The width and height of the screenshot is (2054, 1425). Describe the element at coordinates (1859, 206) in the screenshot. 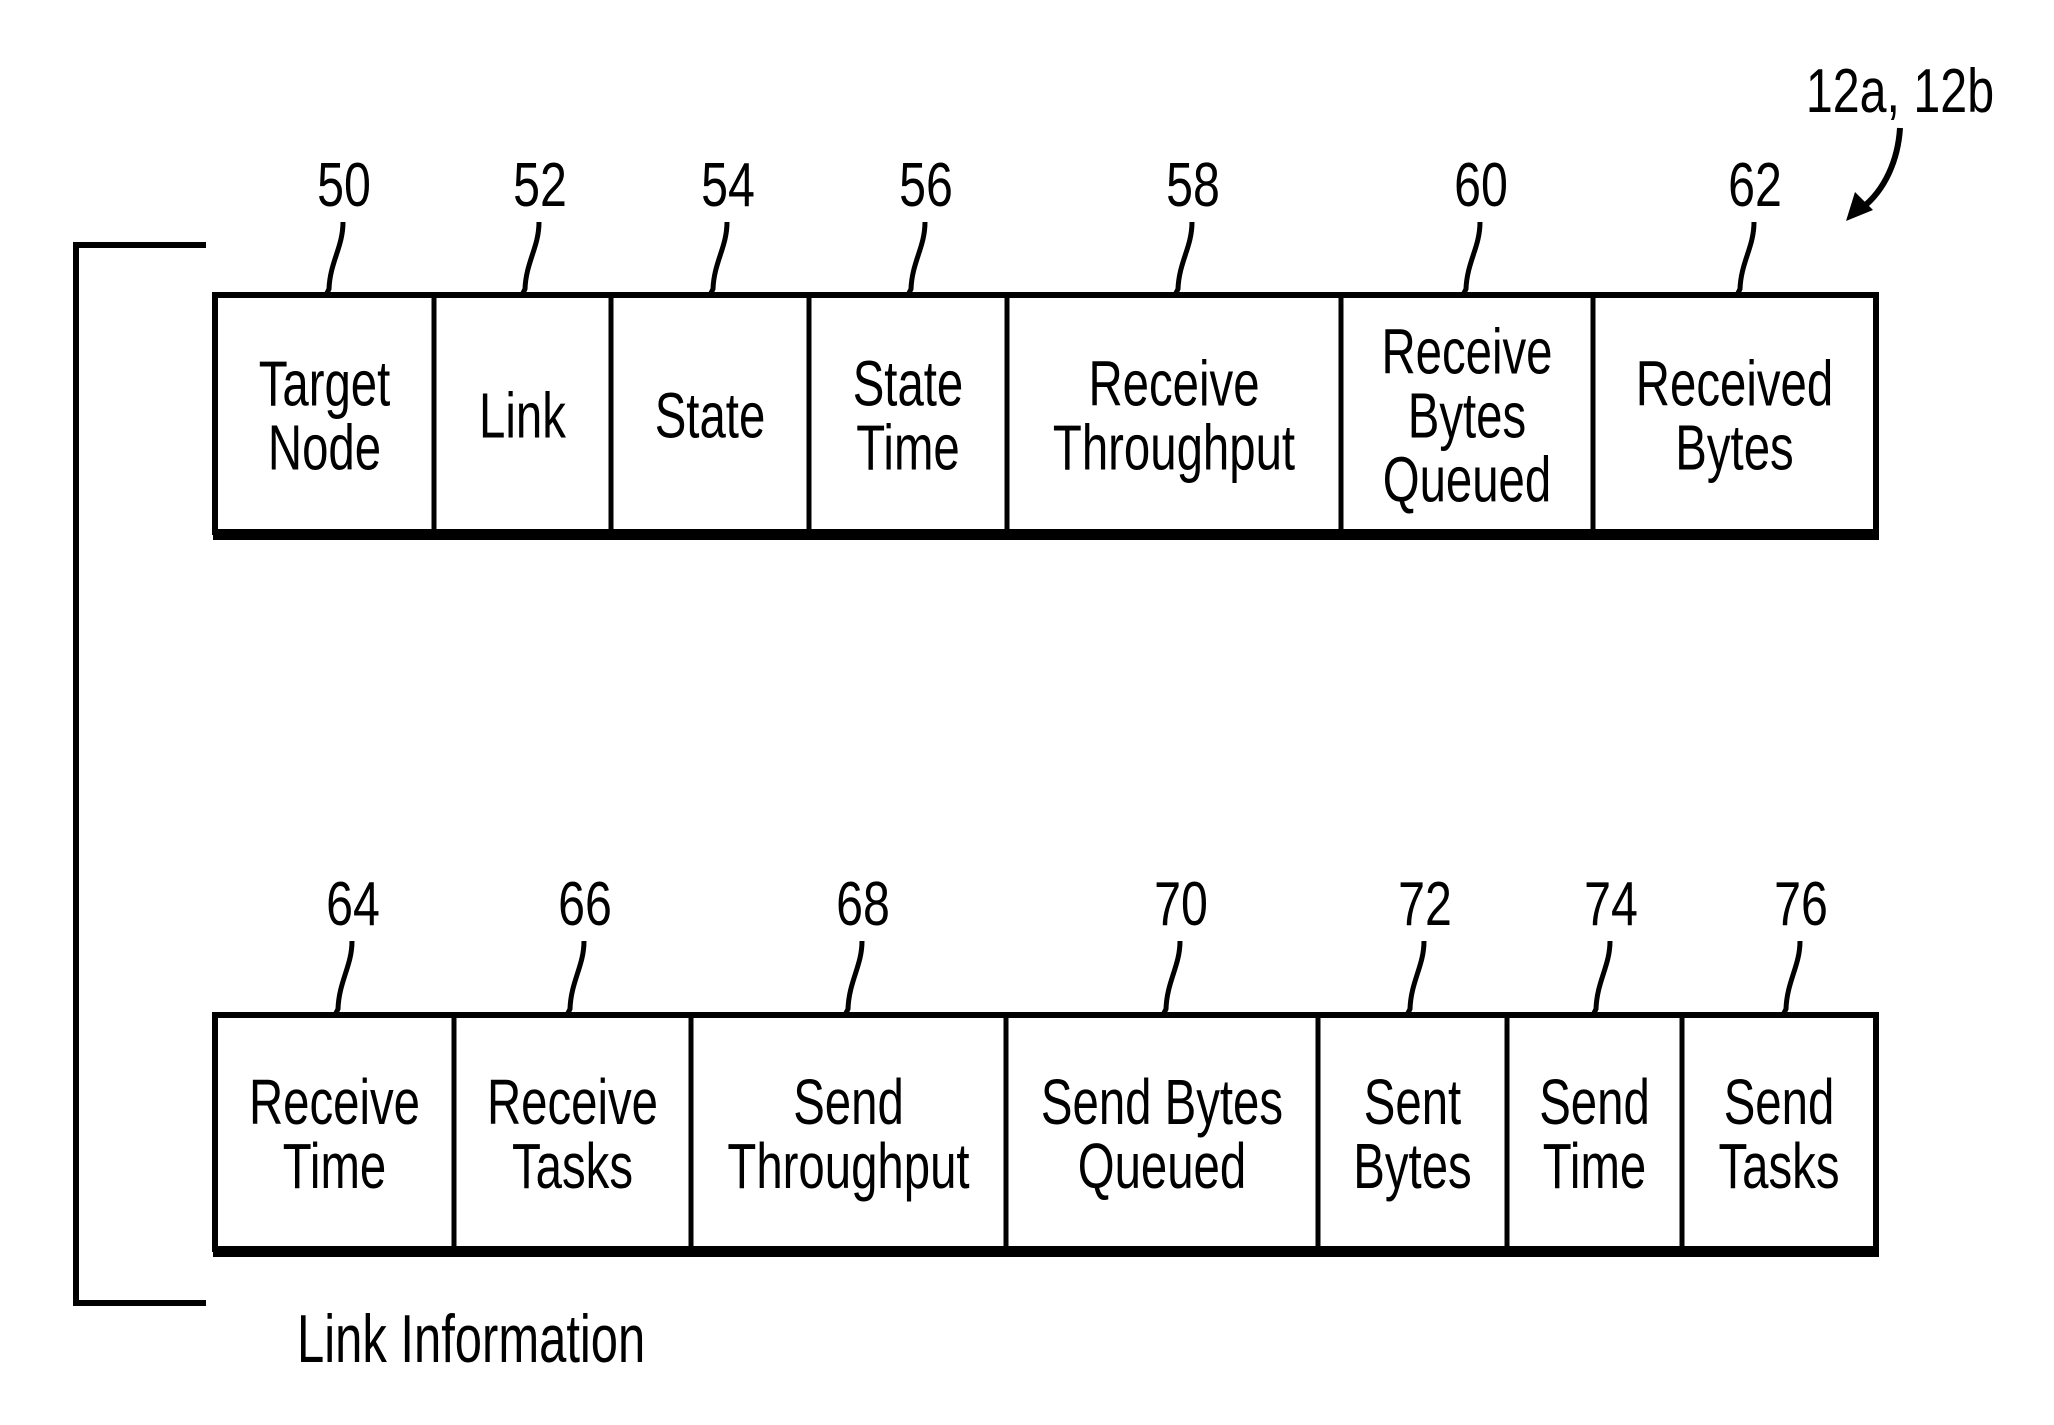

I see `arrowhead-icon` at that location.